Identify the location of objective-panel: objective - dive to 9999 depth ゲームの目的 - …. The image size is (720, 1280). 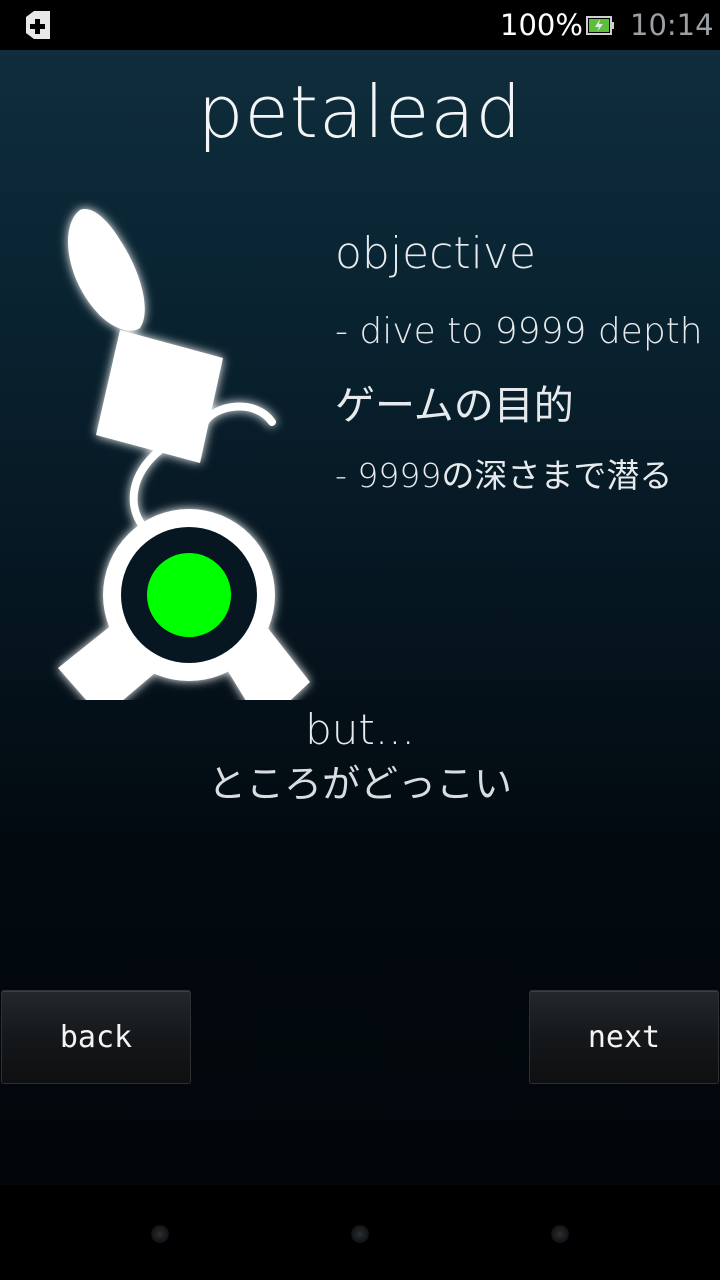
(525, 363).